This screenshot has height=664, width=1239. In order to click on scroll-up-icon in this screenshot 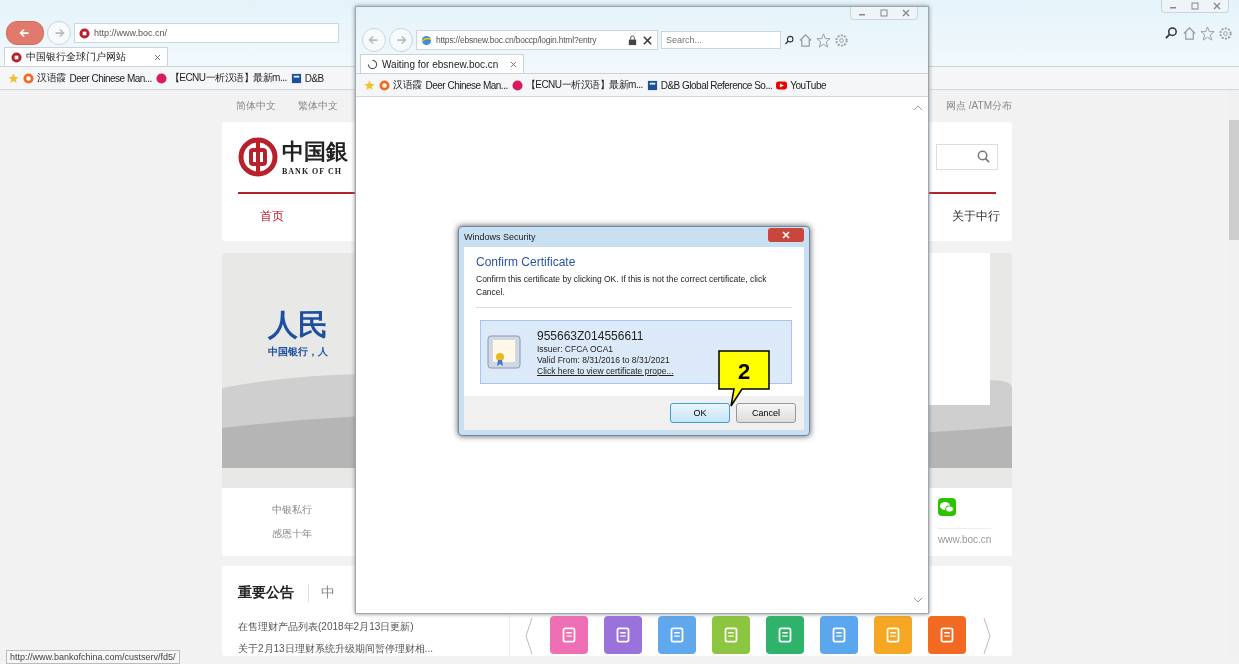, I will do `click(918, 108)`.